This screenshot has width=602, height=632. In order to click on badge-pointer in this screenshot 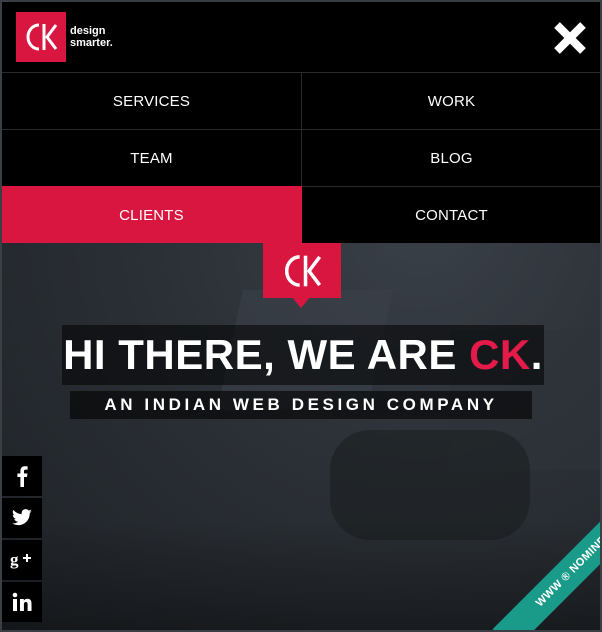, I will do `click(301, 302)`.